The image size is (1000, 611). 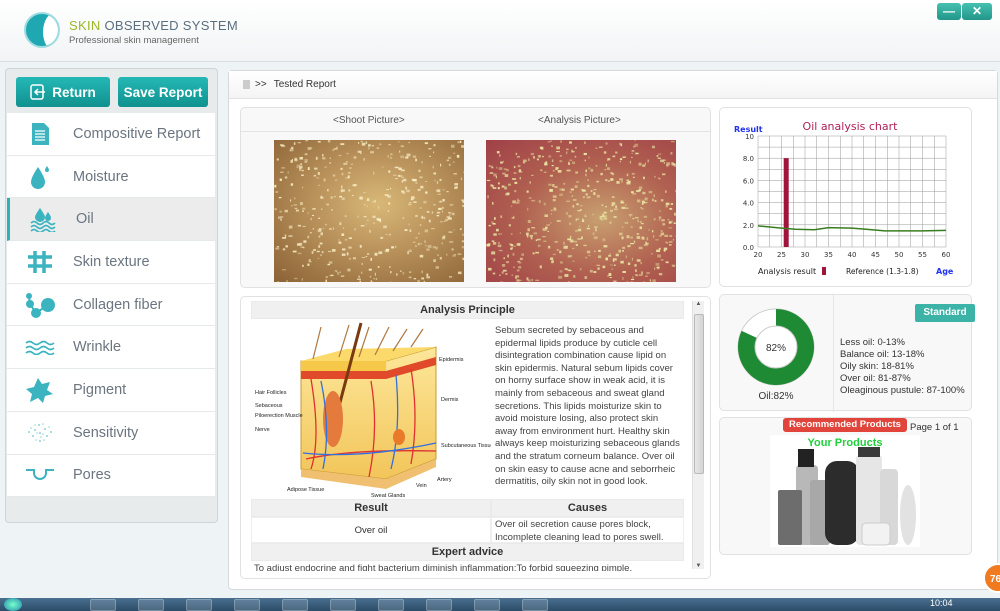 What do you see at coordinates (111, 433) in the screenshot?
I see `nav-item-sensitivity: Sensitivity` at bounding box center [111, 433].